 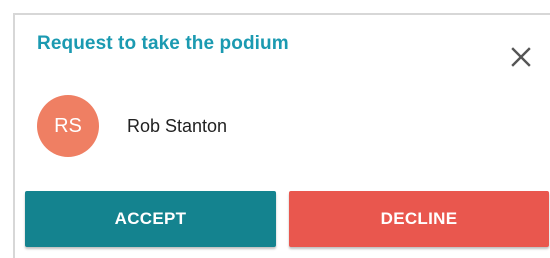 I want to click on requesting-user: RS Rob Stanton, so click(x=132, y=126).